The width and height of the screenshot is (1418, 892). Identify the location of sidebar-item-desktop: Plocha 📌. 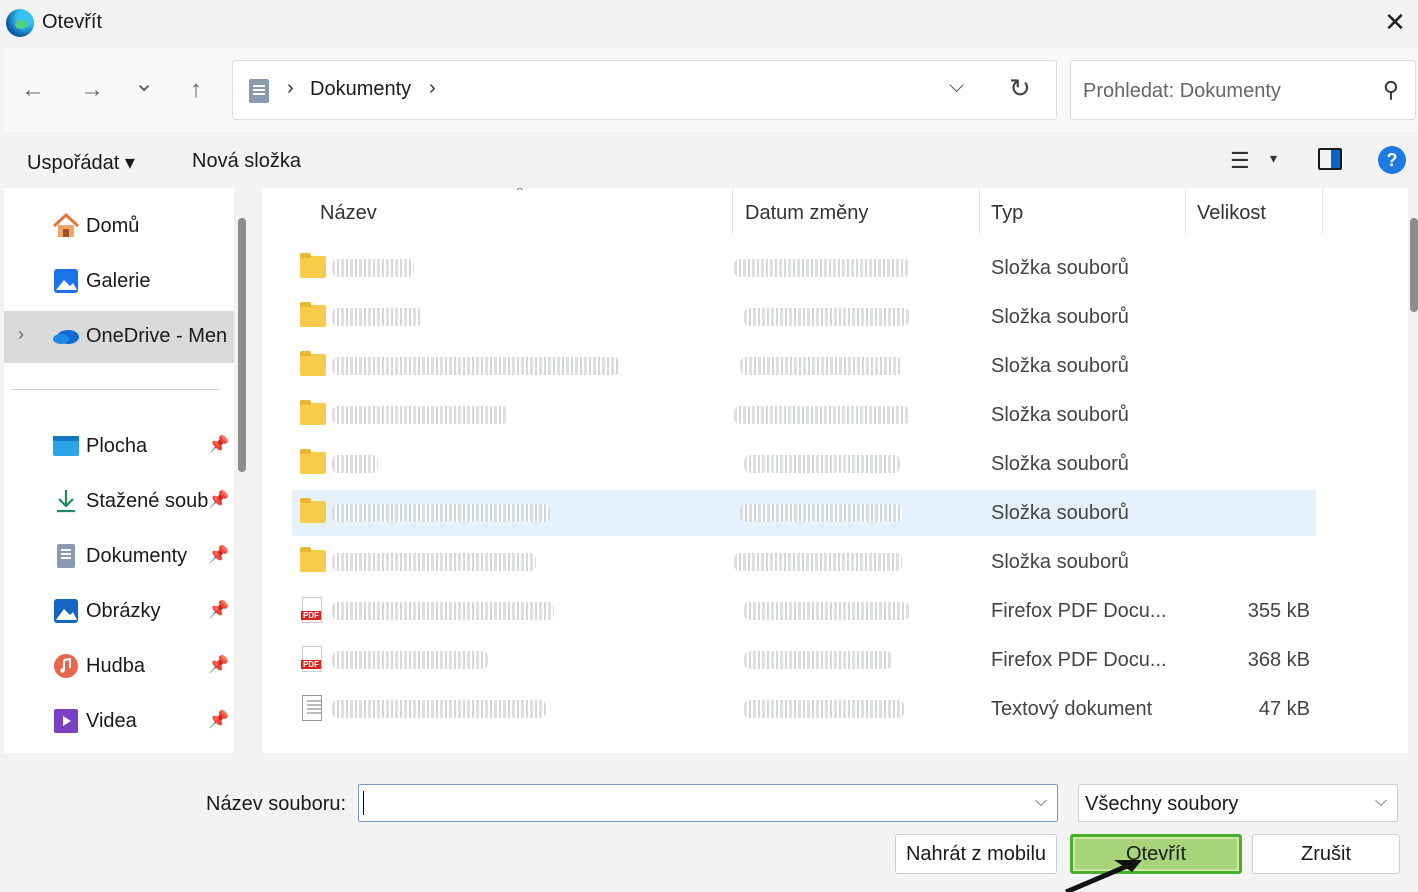
(119, 446).